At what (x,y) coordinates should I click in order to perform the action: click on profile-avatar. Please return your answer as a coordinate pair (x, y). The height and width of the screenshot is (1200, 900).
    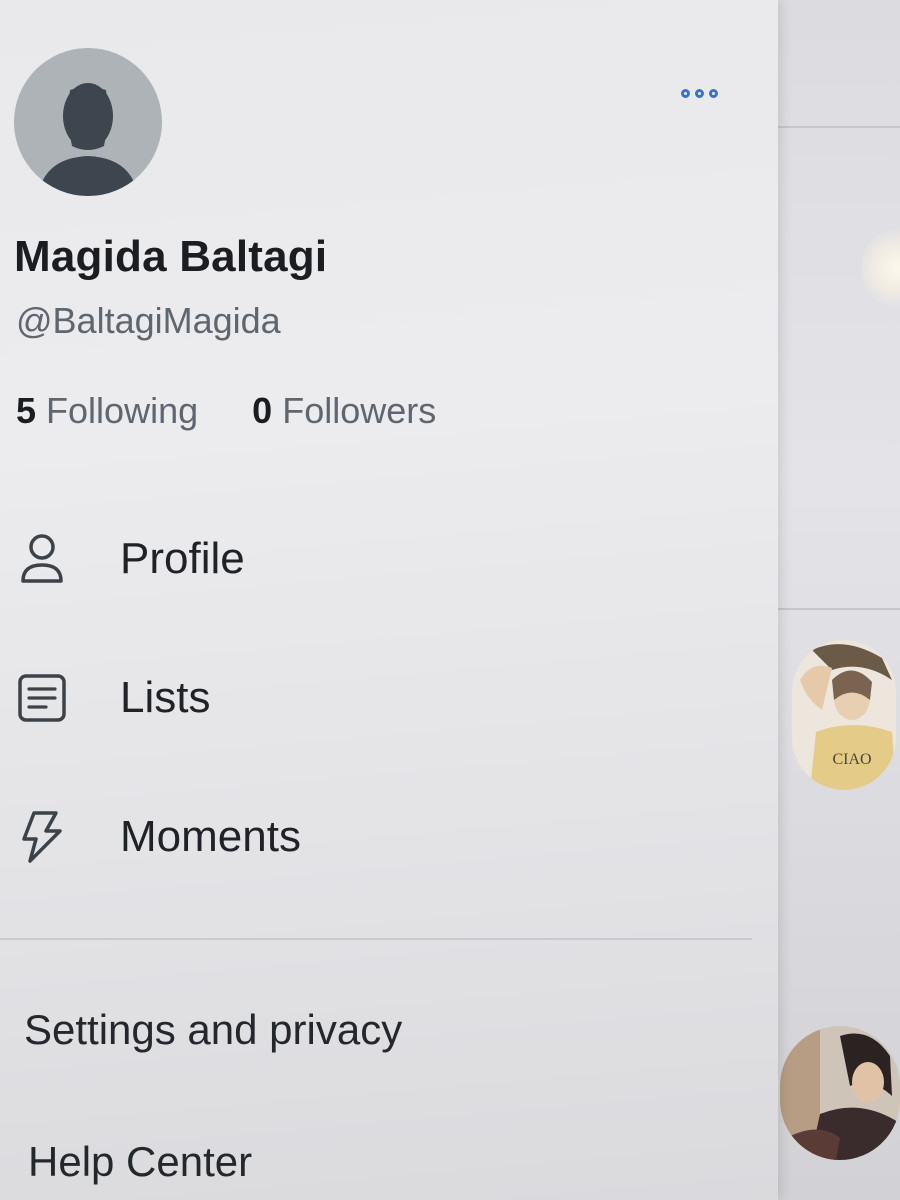
    Looking at the image, I should click on (88, 122).